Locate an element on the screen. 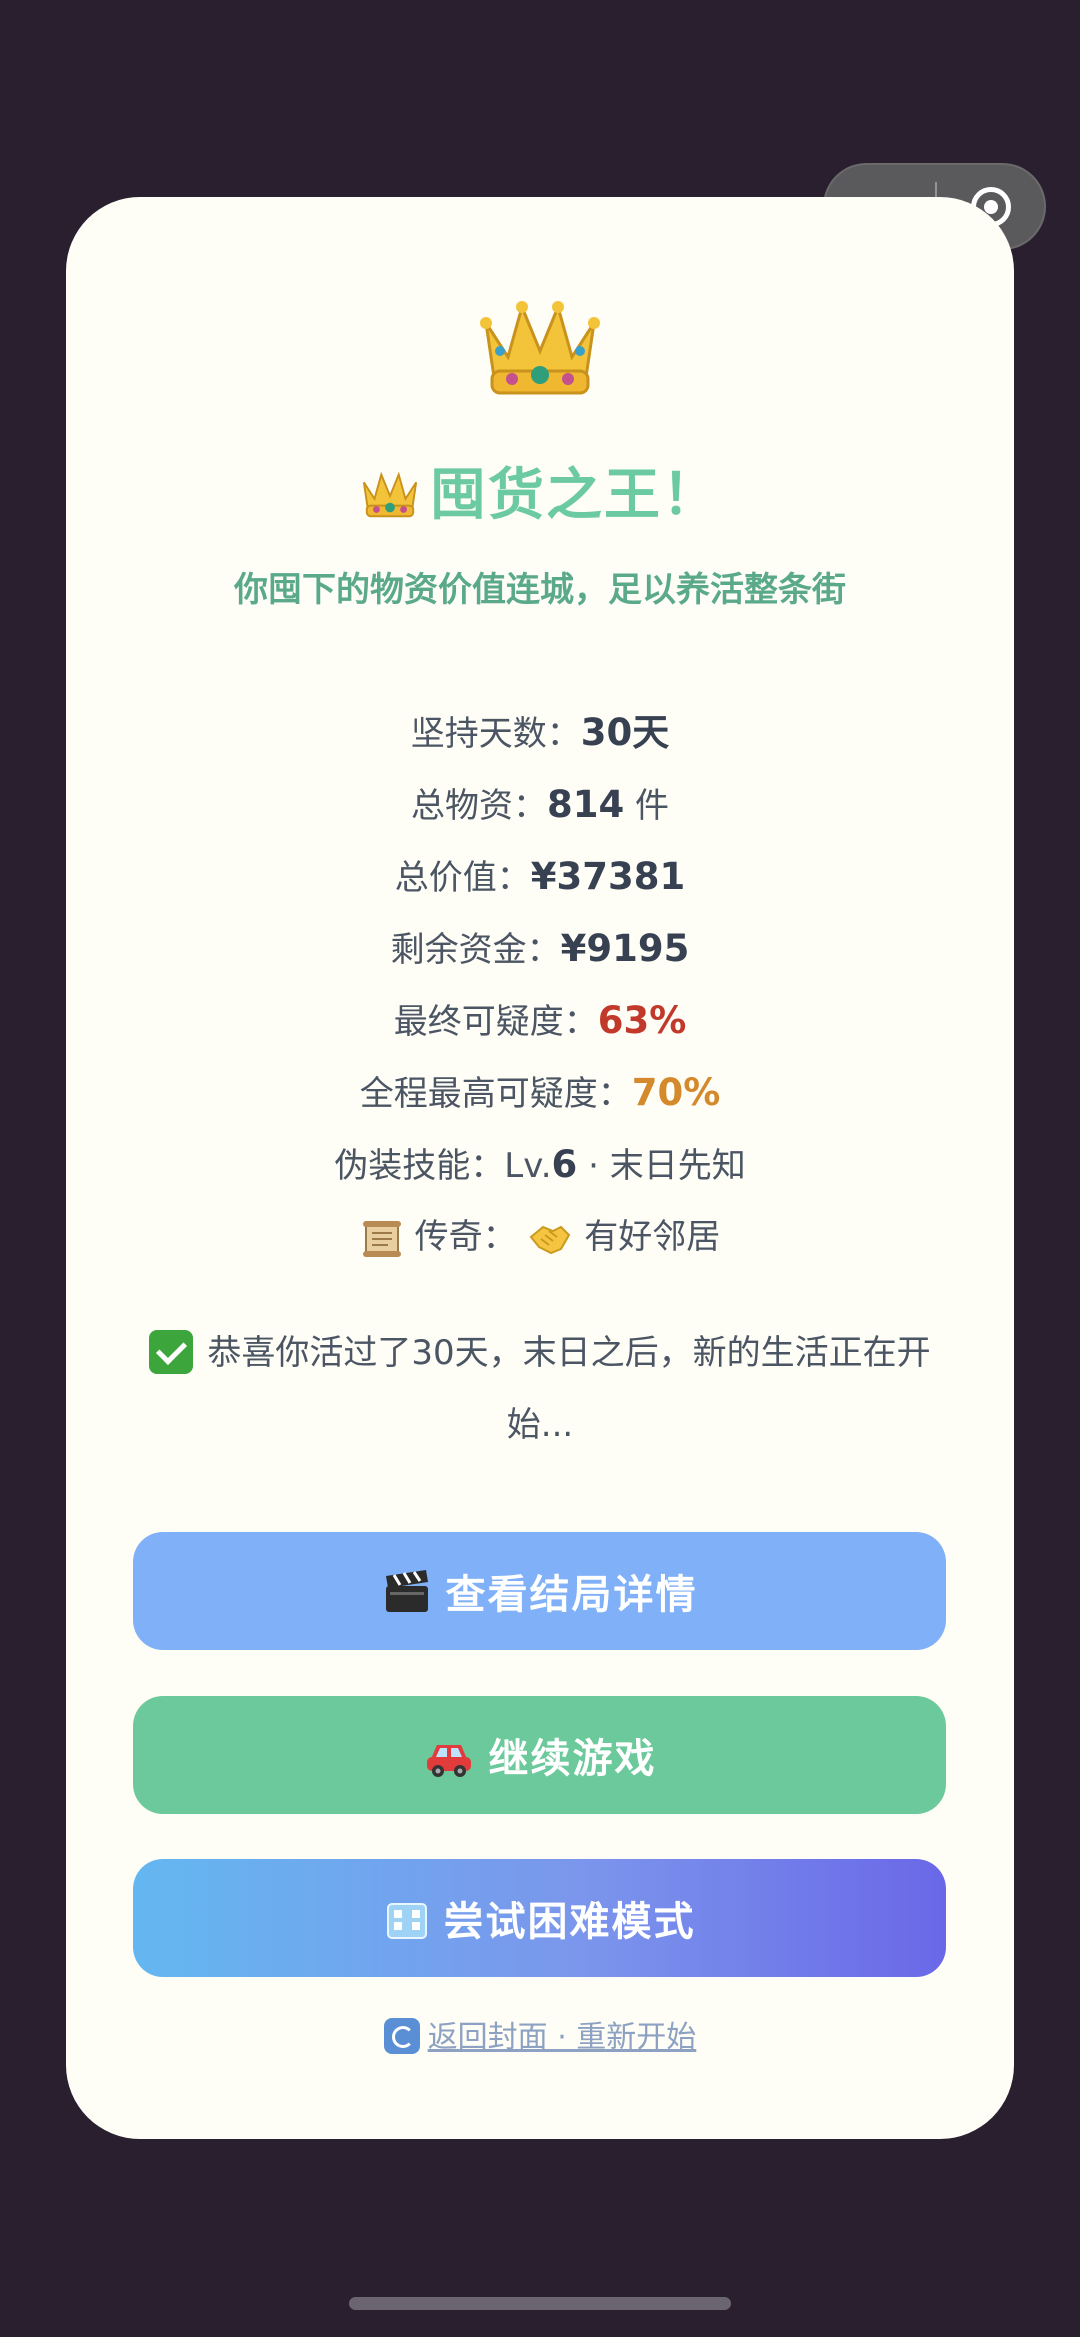 Image resolution: width=1080 pixels, height=2337 pixels. stat-unit: 件 is located at coordinates (647, 806).